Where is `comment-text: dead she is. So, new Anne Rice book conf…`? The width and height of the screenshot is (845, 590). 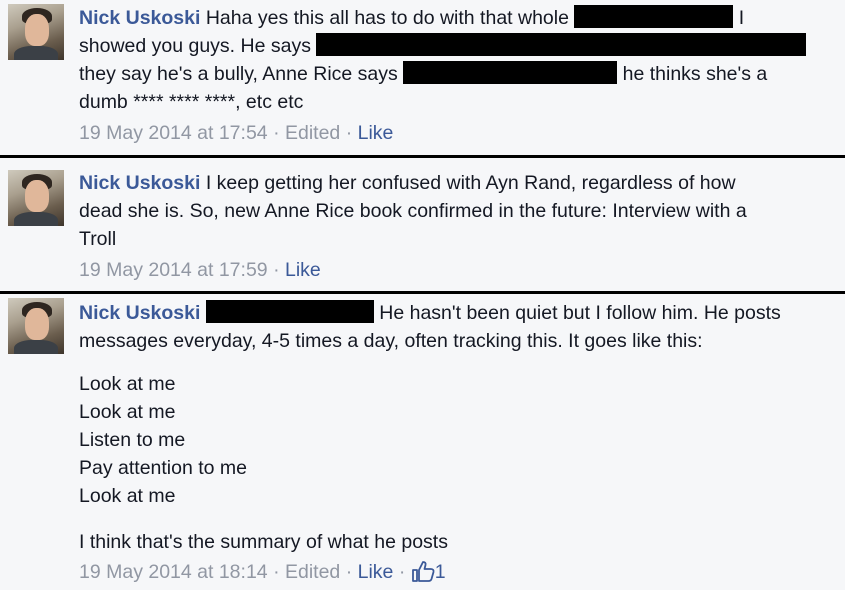 comment-text: dead she is. So, new Anne Rice book conf… is located at coordinates (413, 211).